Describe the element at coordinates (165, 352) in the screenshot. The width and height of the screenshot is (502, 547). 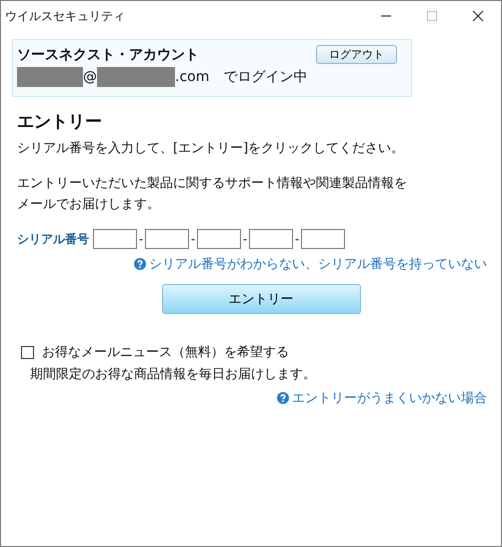
I see `newsletter-label: お得なメールニュース（無料）を希望する` at that location.